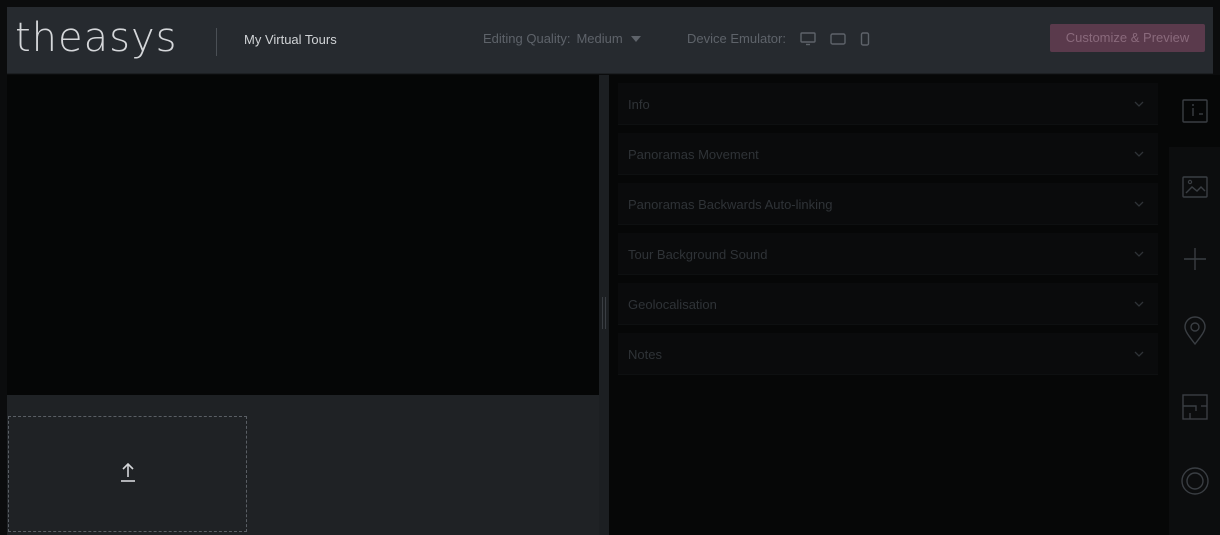  Describe the element at coordinates (736, 38) in the screenshot. I see `device-emulator-label: Device Emulator:` at that location.